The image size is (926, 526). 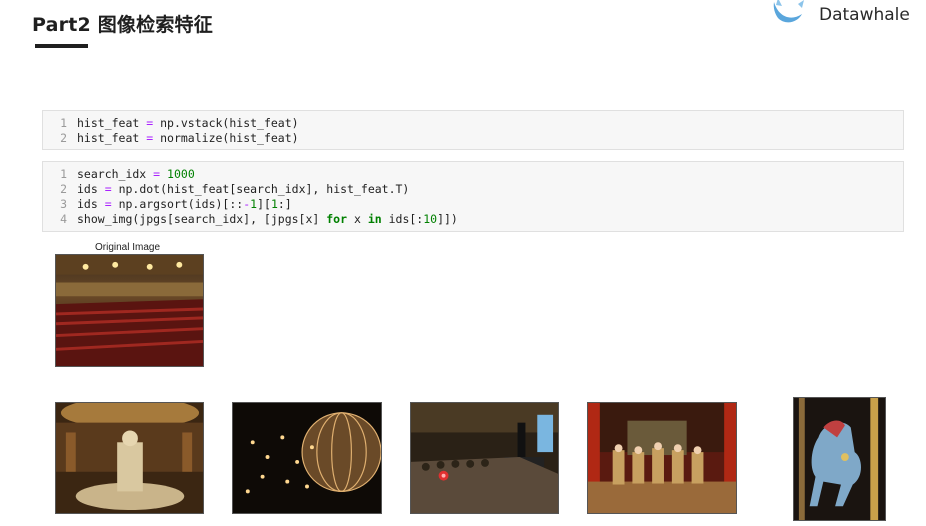 What do you see at coordinates (61, 46) in the screenshot?
I see `title-underline` at bounding box center [61, 46].